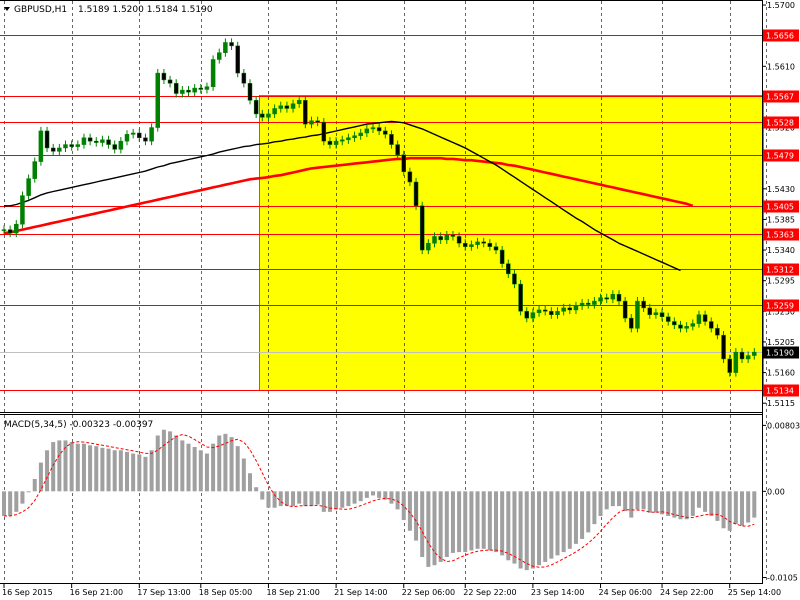  Describe the element at coordinates (781, 5) in the screenshot. I see `price-tick-label: 1.5700` at that location.